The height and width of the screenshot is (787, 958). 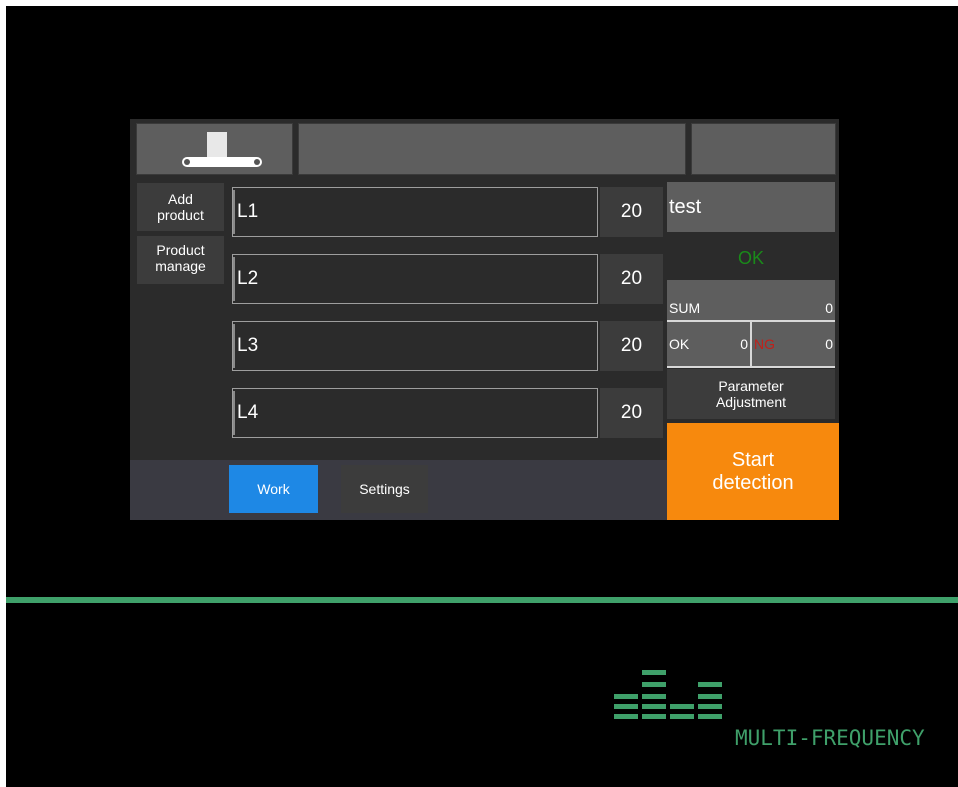 What do you see at coordinates (631, 413) in the screenshot?
I see `lane-value-l4: 20` at bounding box center [631, 413].